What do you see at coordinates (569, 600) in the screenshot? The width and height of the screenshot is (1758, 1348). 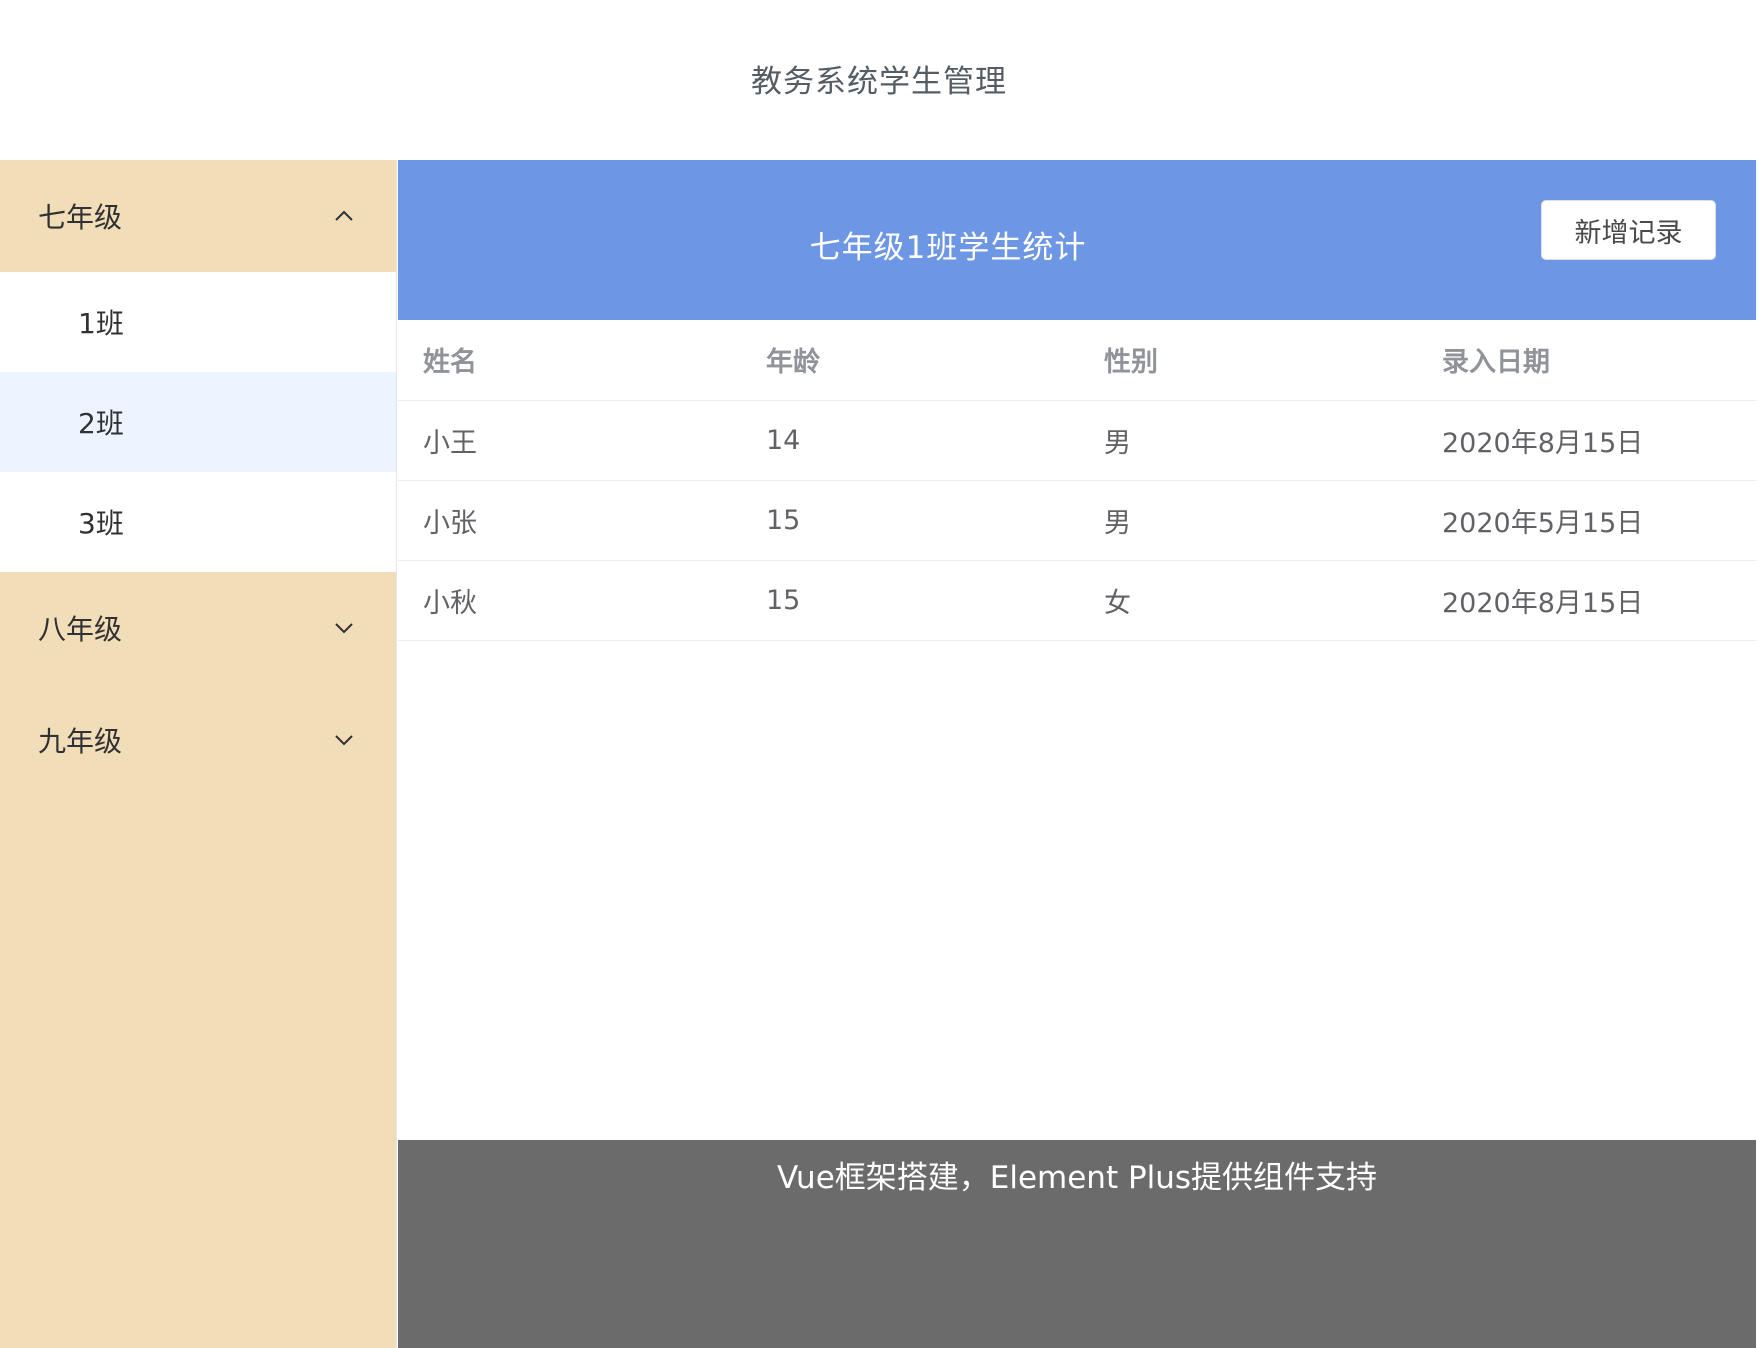 I see `cell-name: 小秋` at bounding box center [569, 600].